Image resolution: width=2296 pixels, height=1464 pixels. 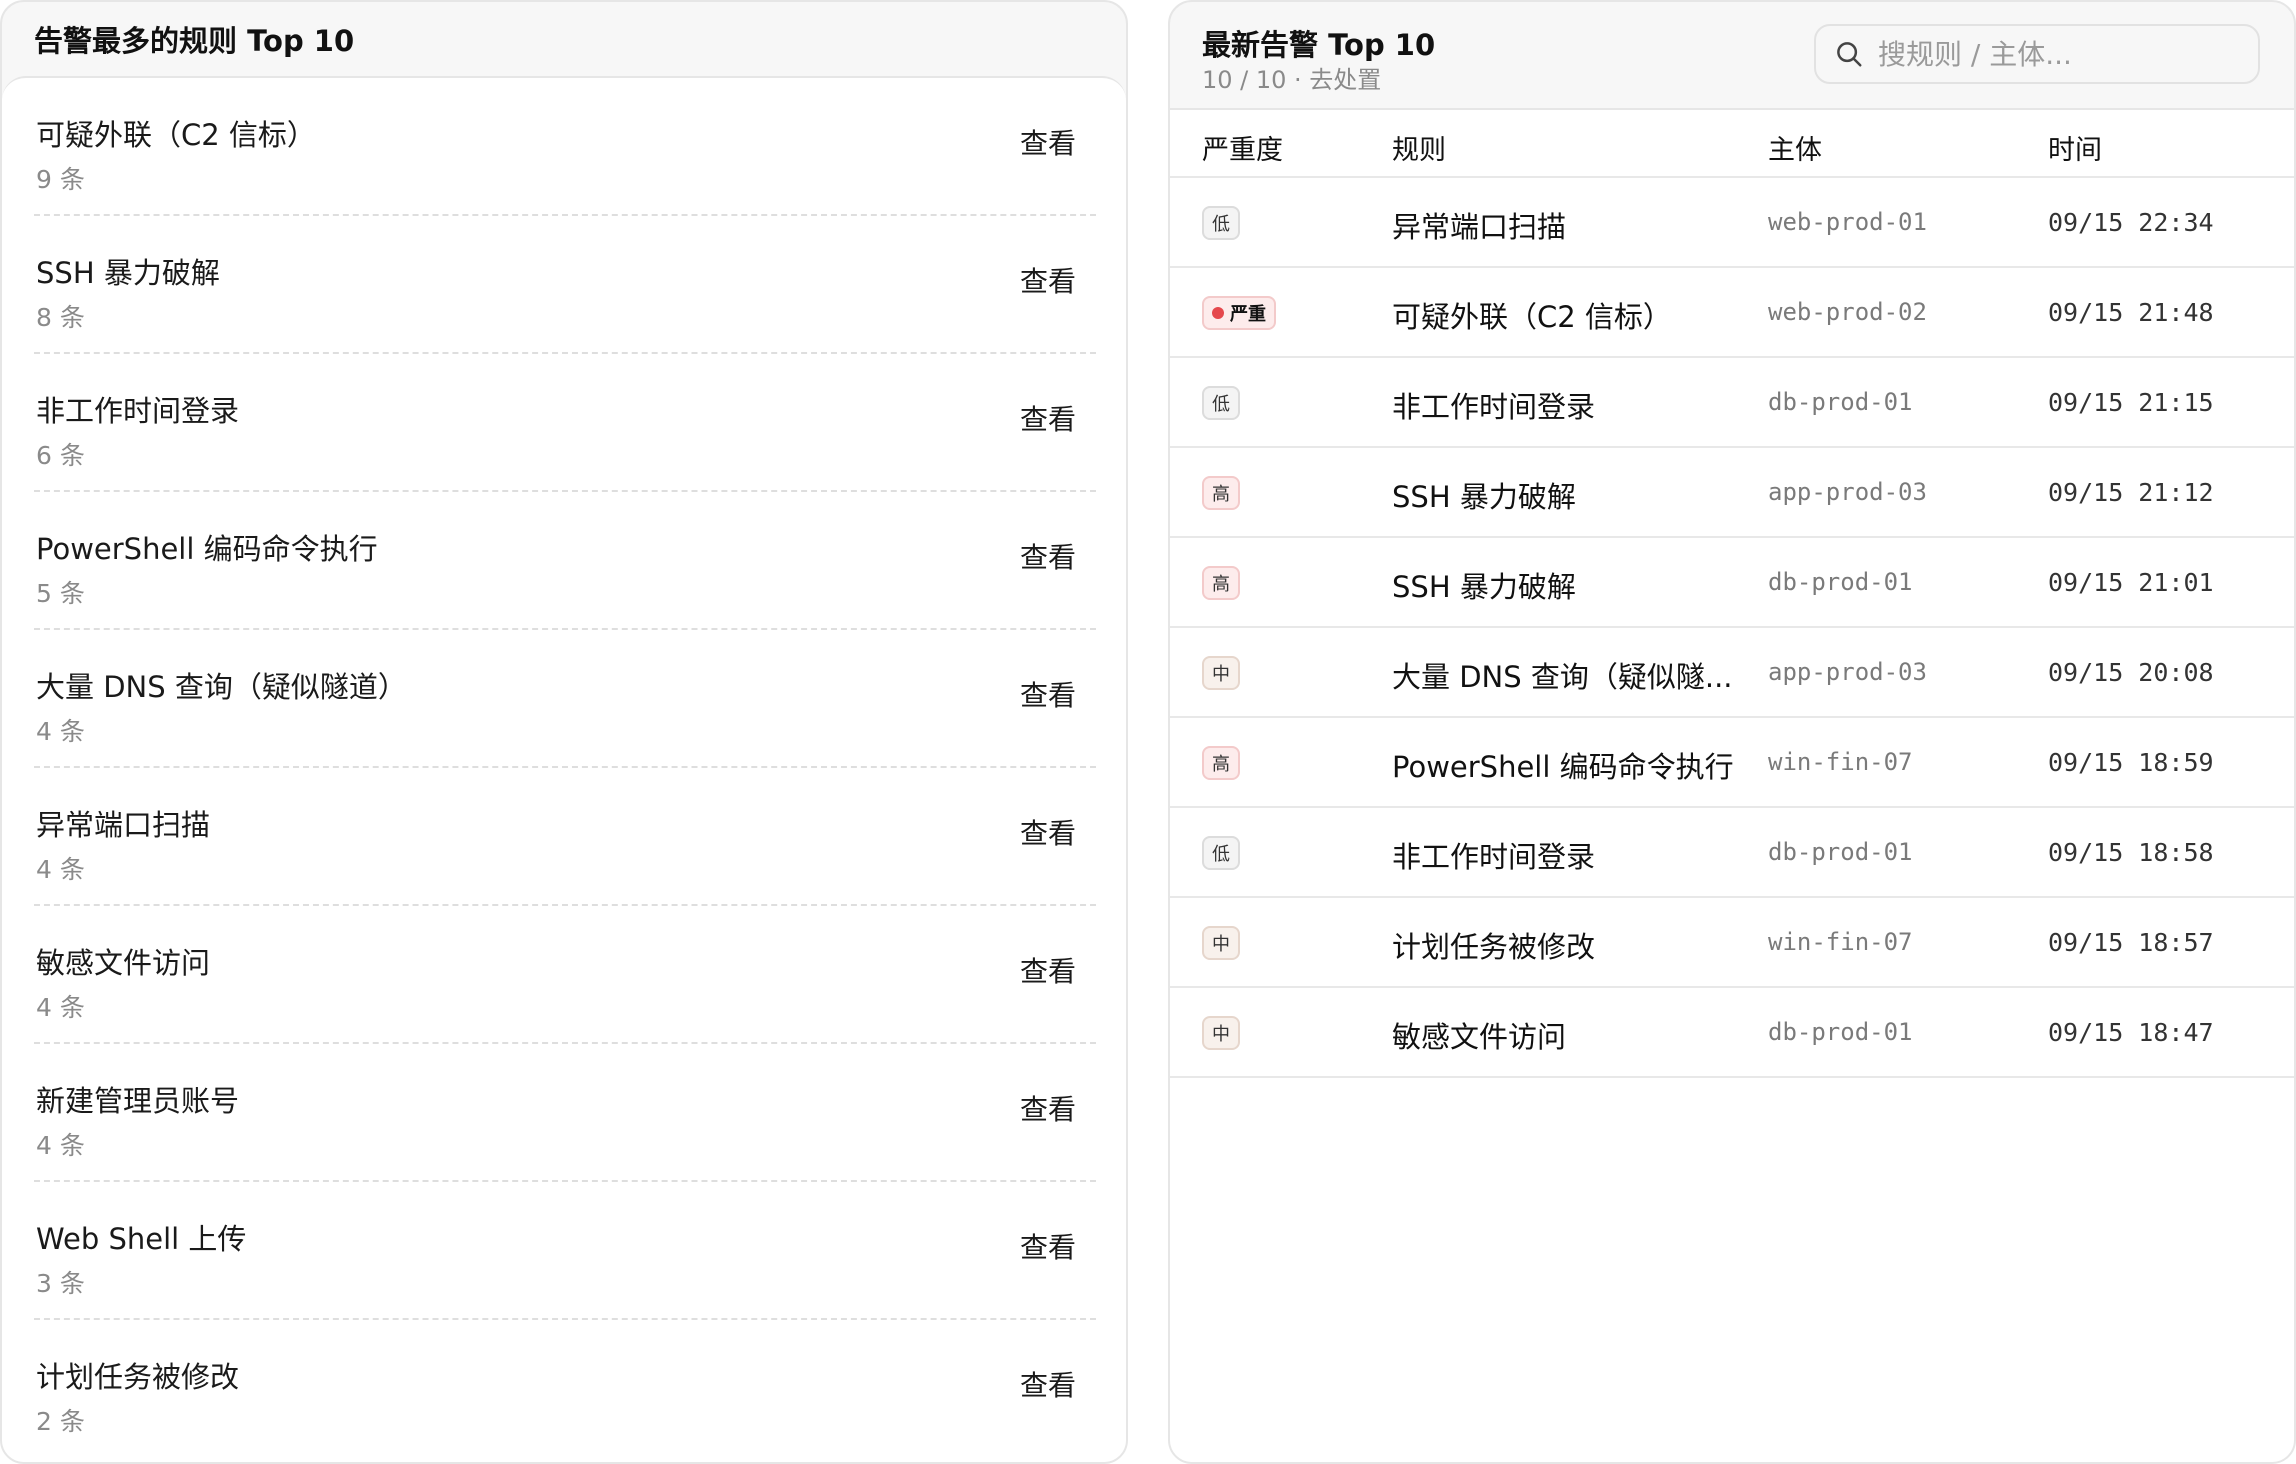 What do you see at coordinates (60, 455) in the screenshot?
I see `rule-count: 6 条` at bounding box center [60, 455].